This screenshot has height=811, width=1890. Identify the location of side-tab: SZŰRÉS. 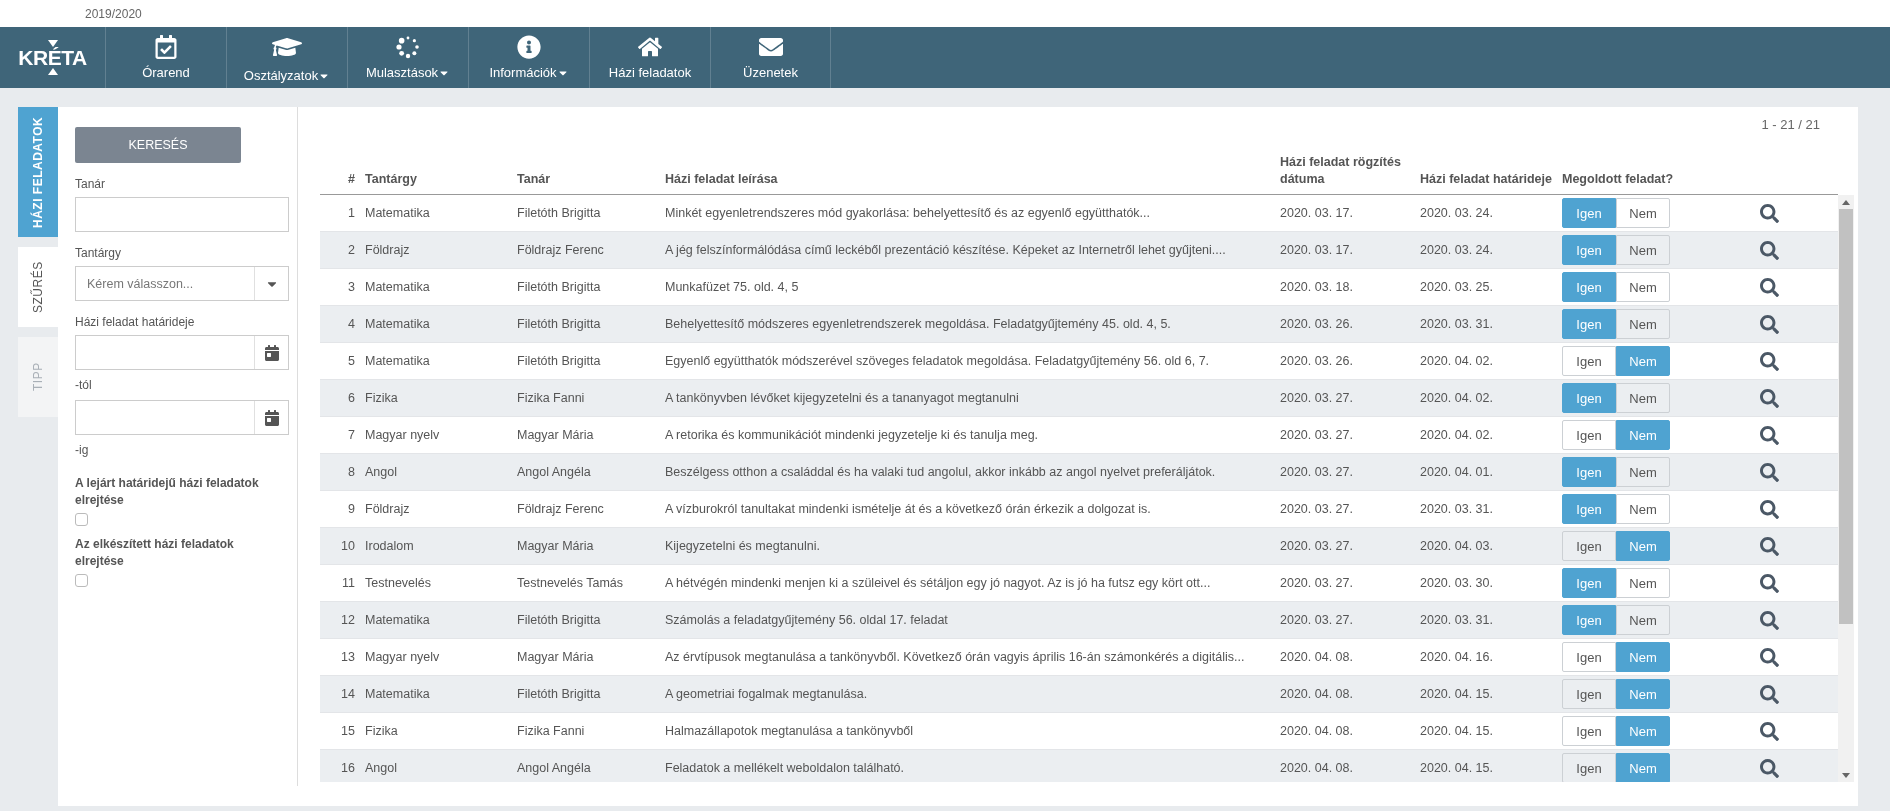
(38, 287).